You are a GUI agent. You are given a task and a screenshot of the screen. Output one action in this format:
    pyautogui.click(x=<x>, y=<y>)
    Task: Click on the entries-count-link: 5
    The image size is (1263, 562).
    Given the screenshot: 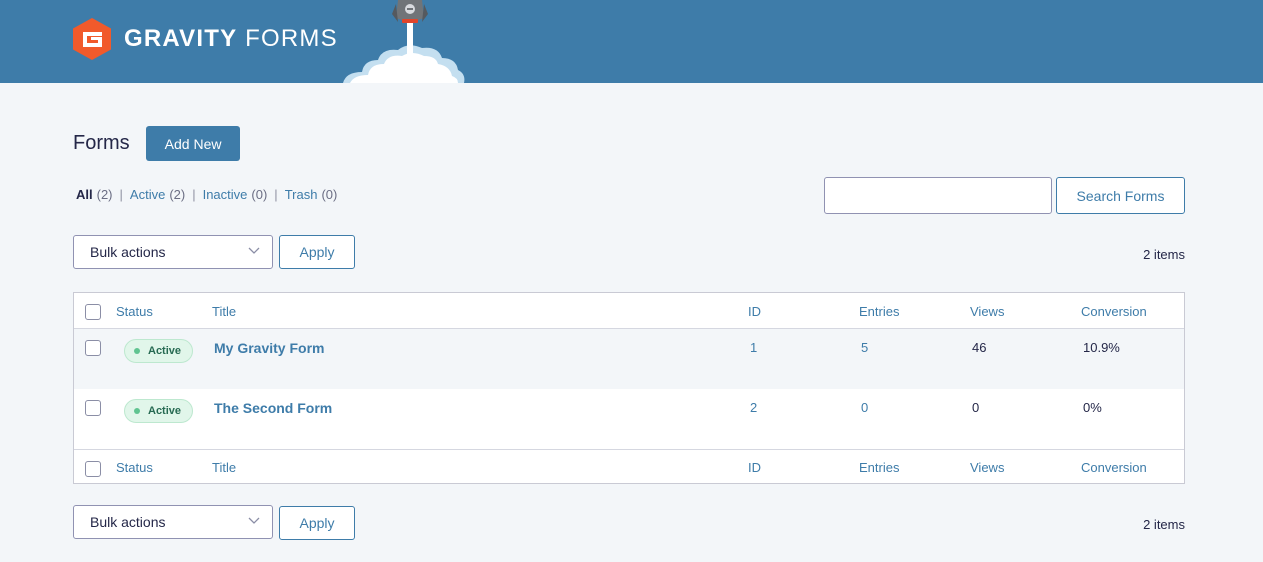 What is the action you would take?
    pyautogui.click(x=864, y=347)
    